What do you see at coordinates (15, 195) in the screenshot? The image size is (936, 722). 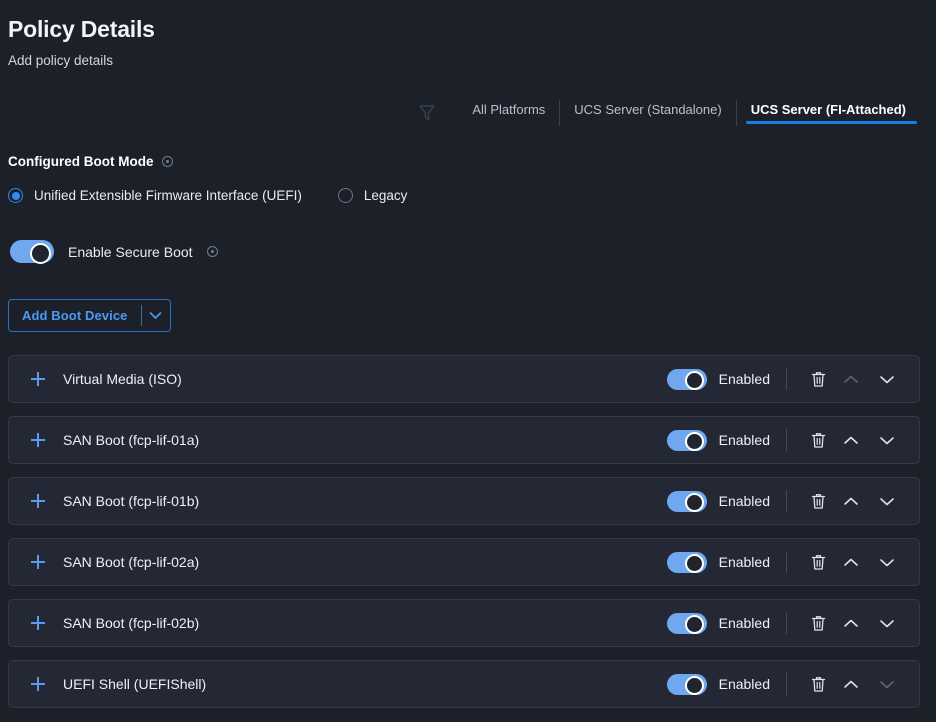 I see `radio-indicator-uefi` at bounding box center [15, 195].